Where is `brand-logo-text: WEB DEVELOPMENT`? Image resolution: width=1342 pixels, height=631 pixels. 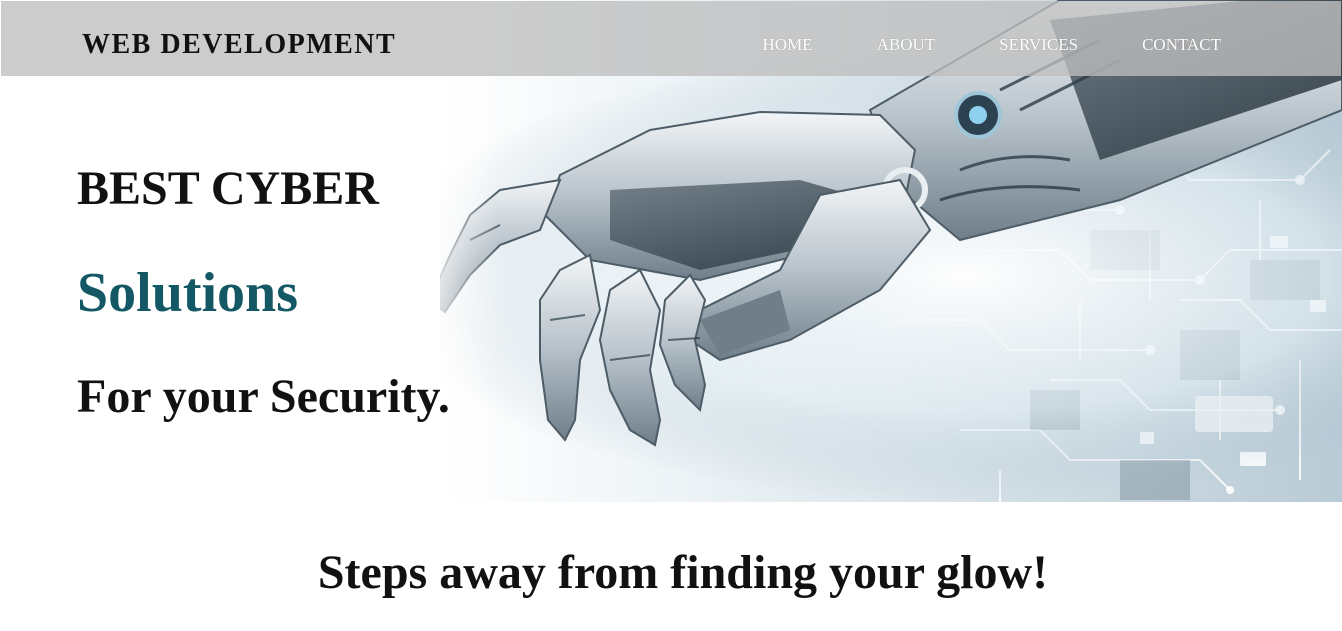
brand-logo-text: WEB DEVELOPMENT is located at coordinates (239, 45).